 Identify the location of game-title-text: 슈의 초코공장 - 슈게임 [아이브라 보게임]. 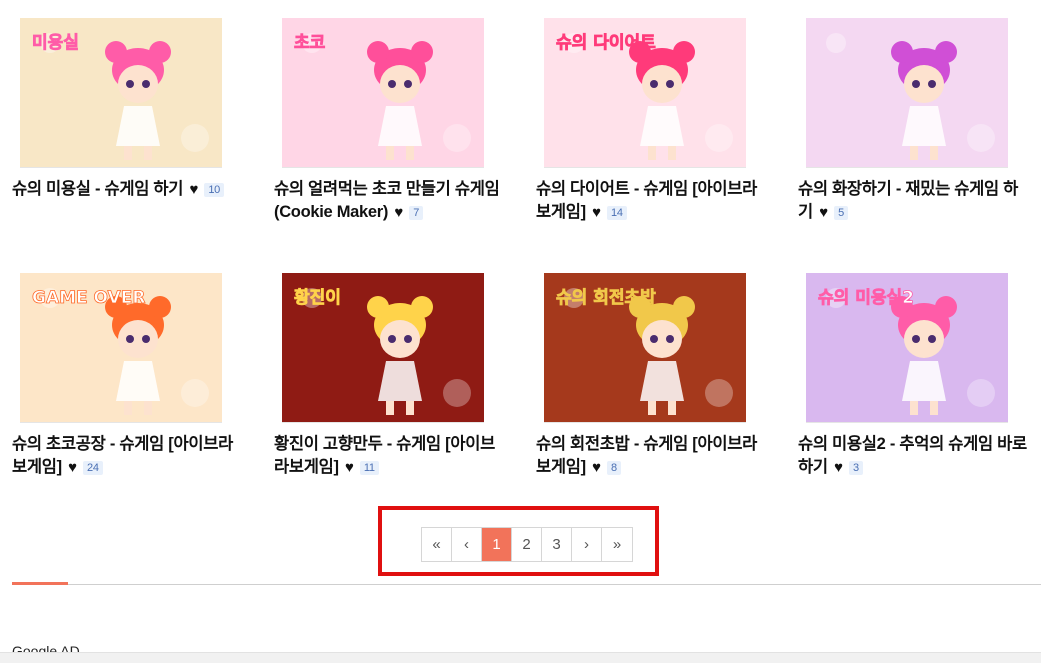
(122, 455).